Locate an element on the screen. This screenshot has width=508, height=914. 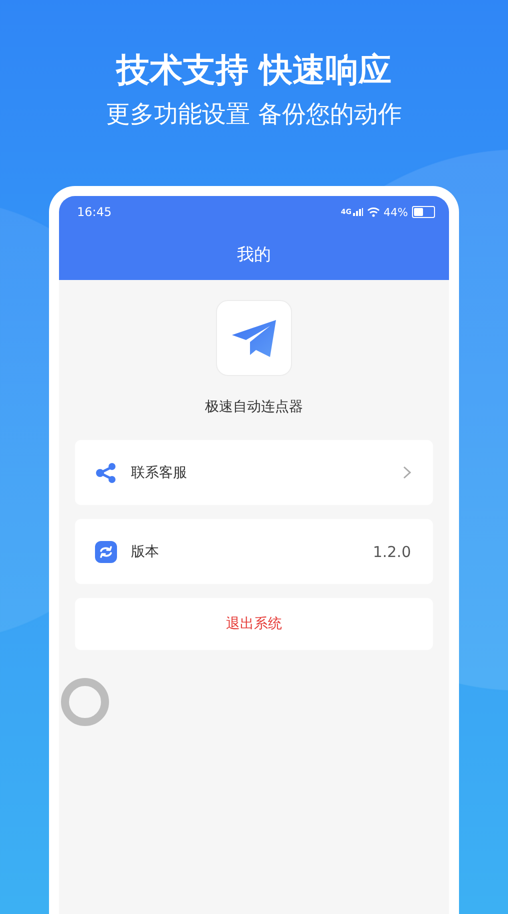
battery-percent: 44% is located at coordinates (396, 212).